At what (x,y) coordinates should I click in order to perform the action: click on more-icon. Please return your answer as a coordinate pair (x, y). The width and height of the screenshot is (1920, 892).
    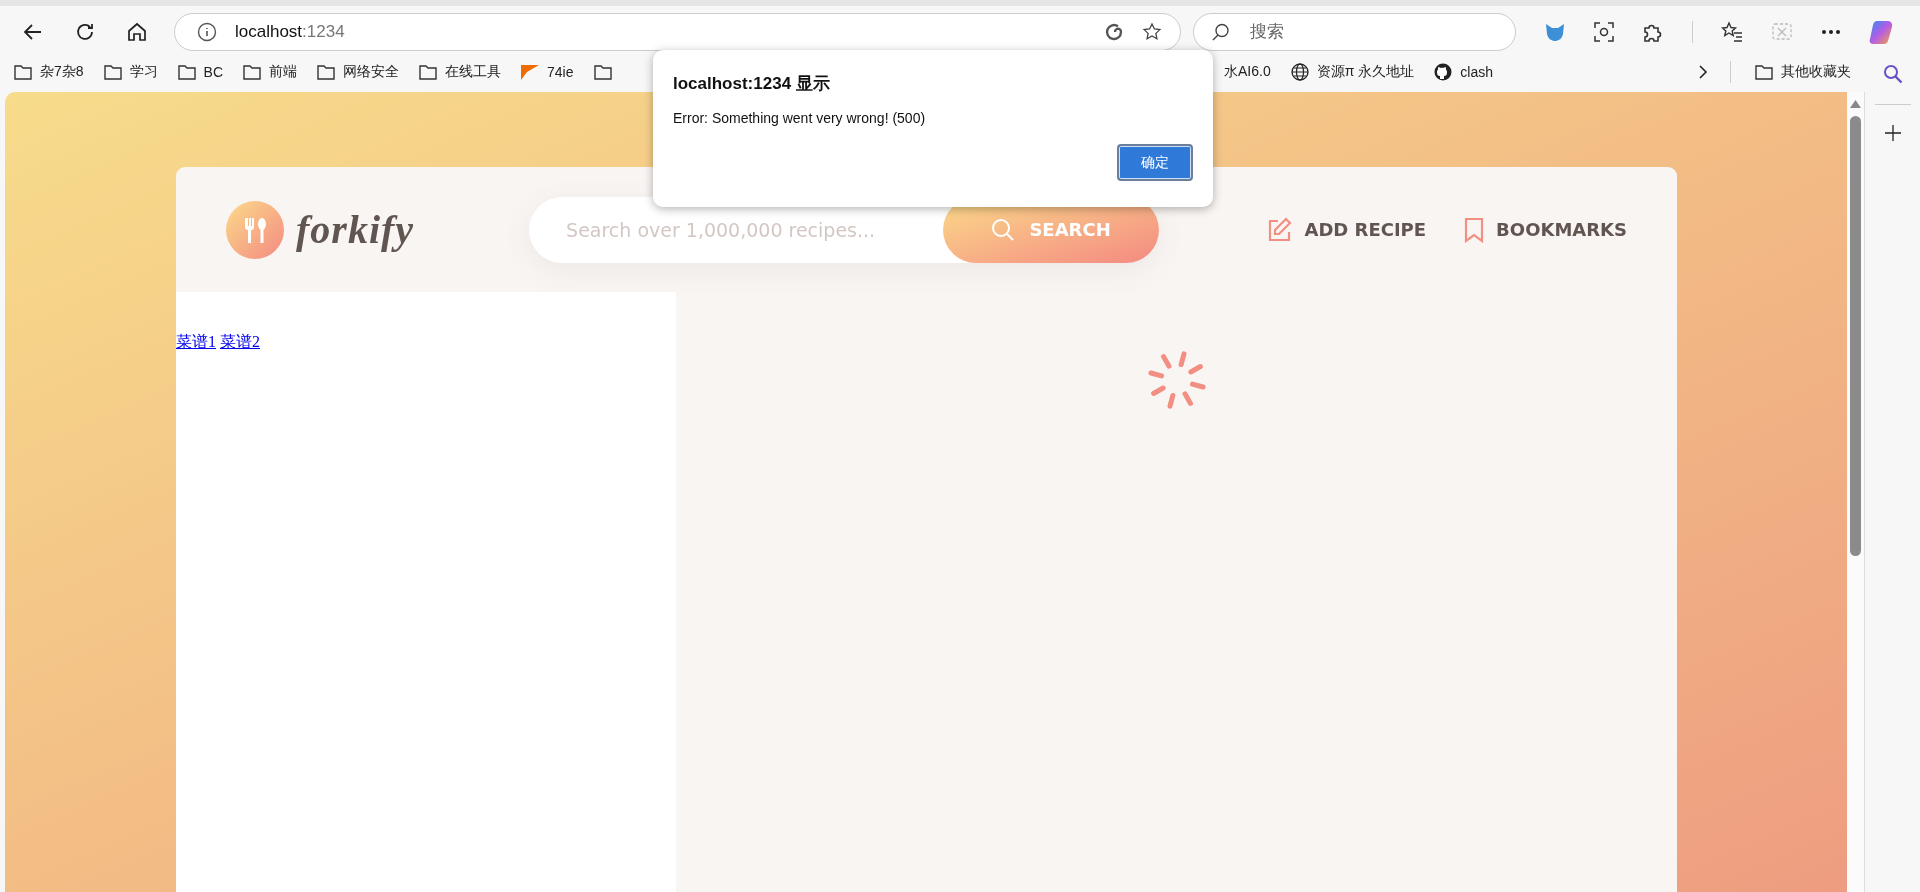
    Looking at the image, I should click on (1831, 32).